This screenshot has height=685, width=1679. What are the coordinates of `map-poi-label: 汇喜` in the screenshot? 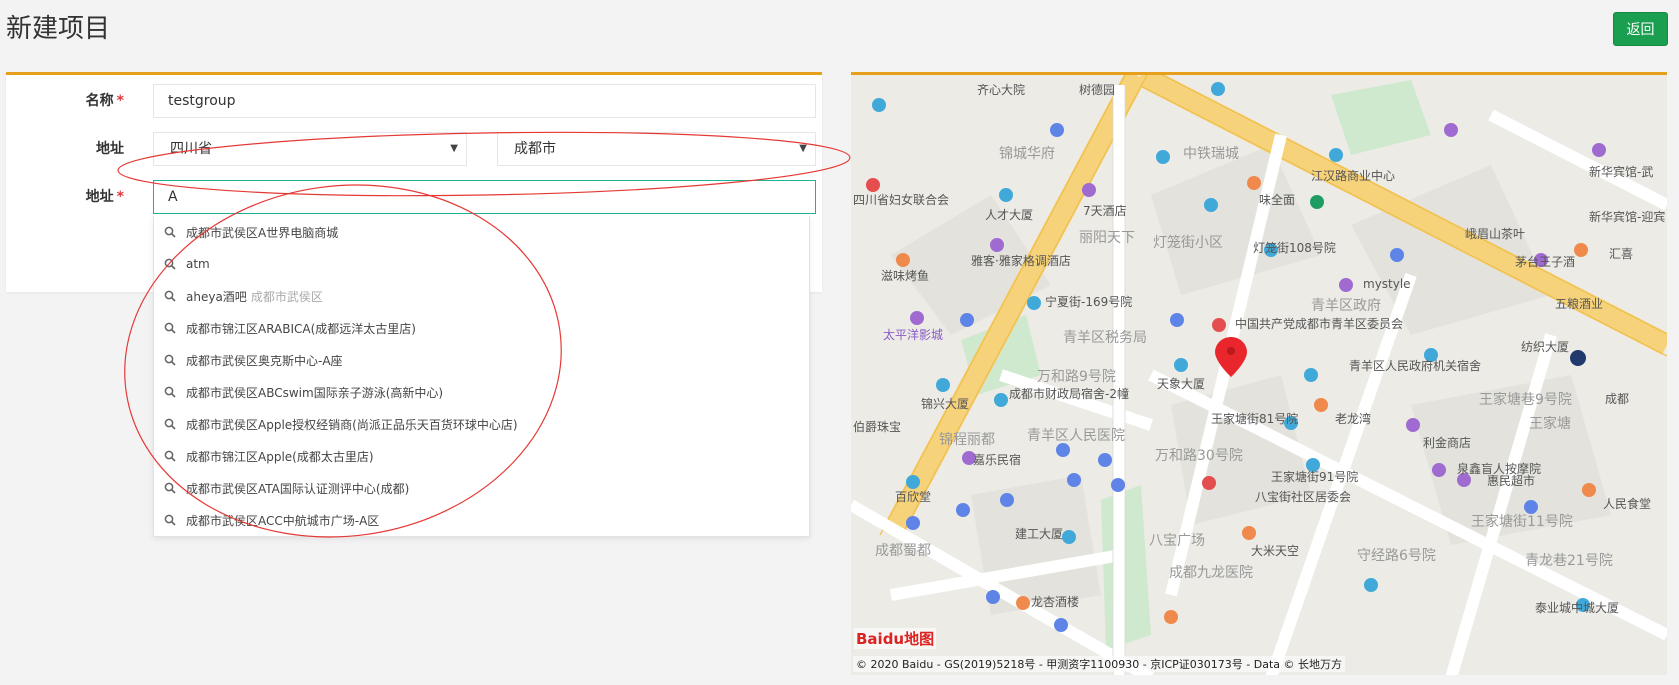 It's located at (1621, 253).